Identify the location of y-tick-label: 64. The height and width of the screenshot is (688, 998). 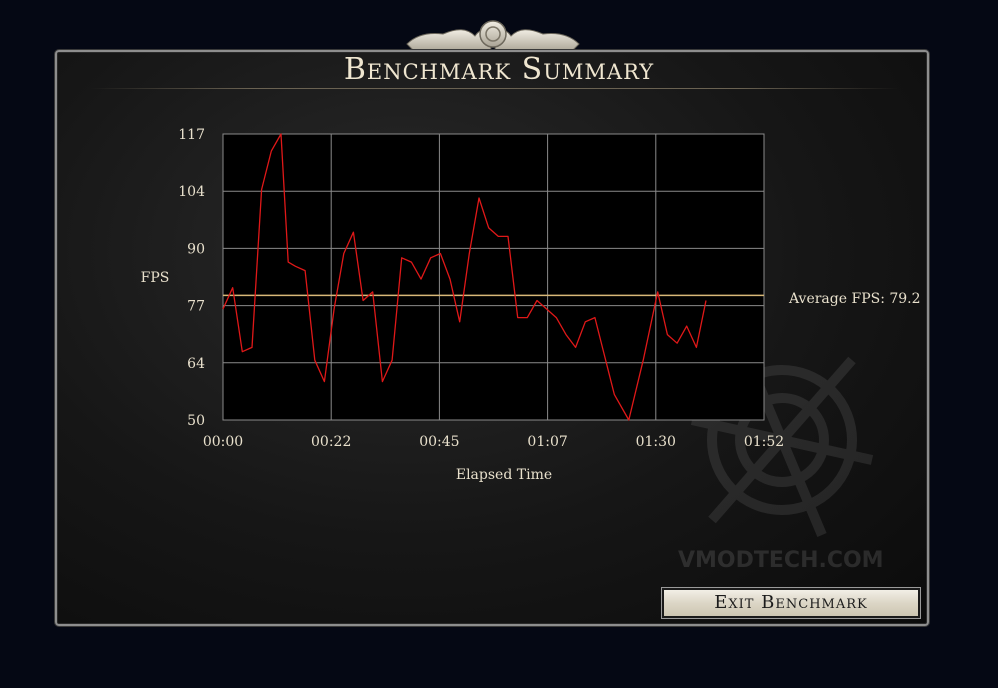
(196, 364).